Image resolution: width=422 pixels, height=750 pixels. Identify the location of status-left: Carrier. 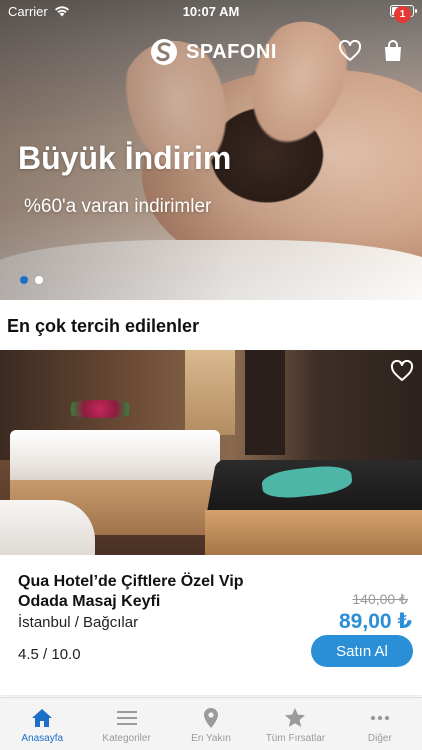
(39, 11).